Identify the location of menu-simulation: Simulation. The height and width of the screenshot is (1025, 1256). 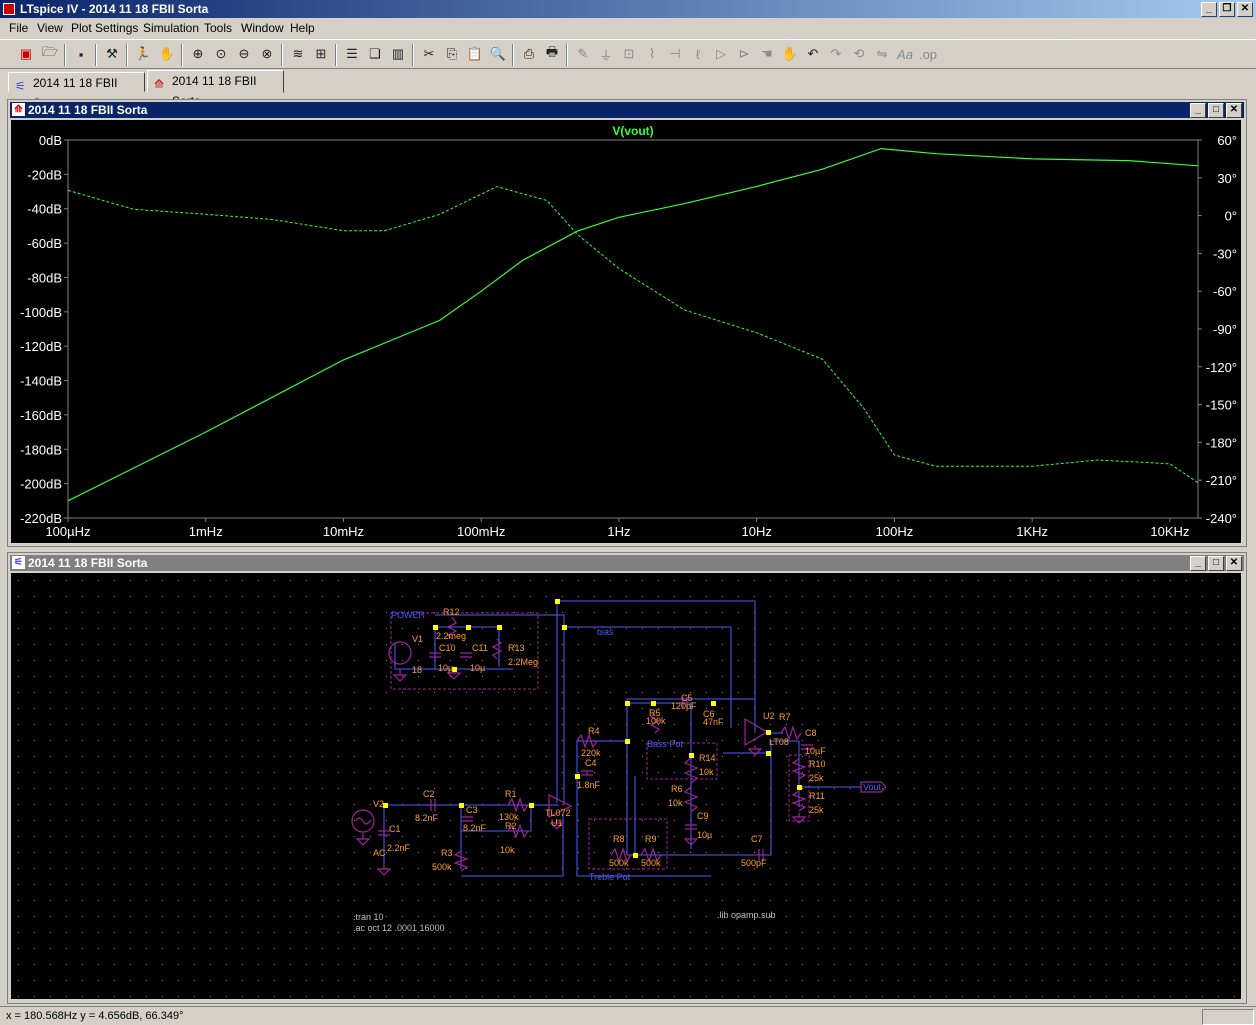
(171, 28).